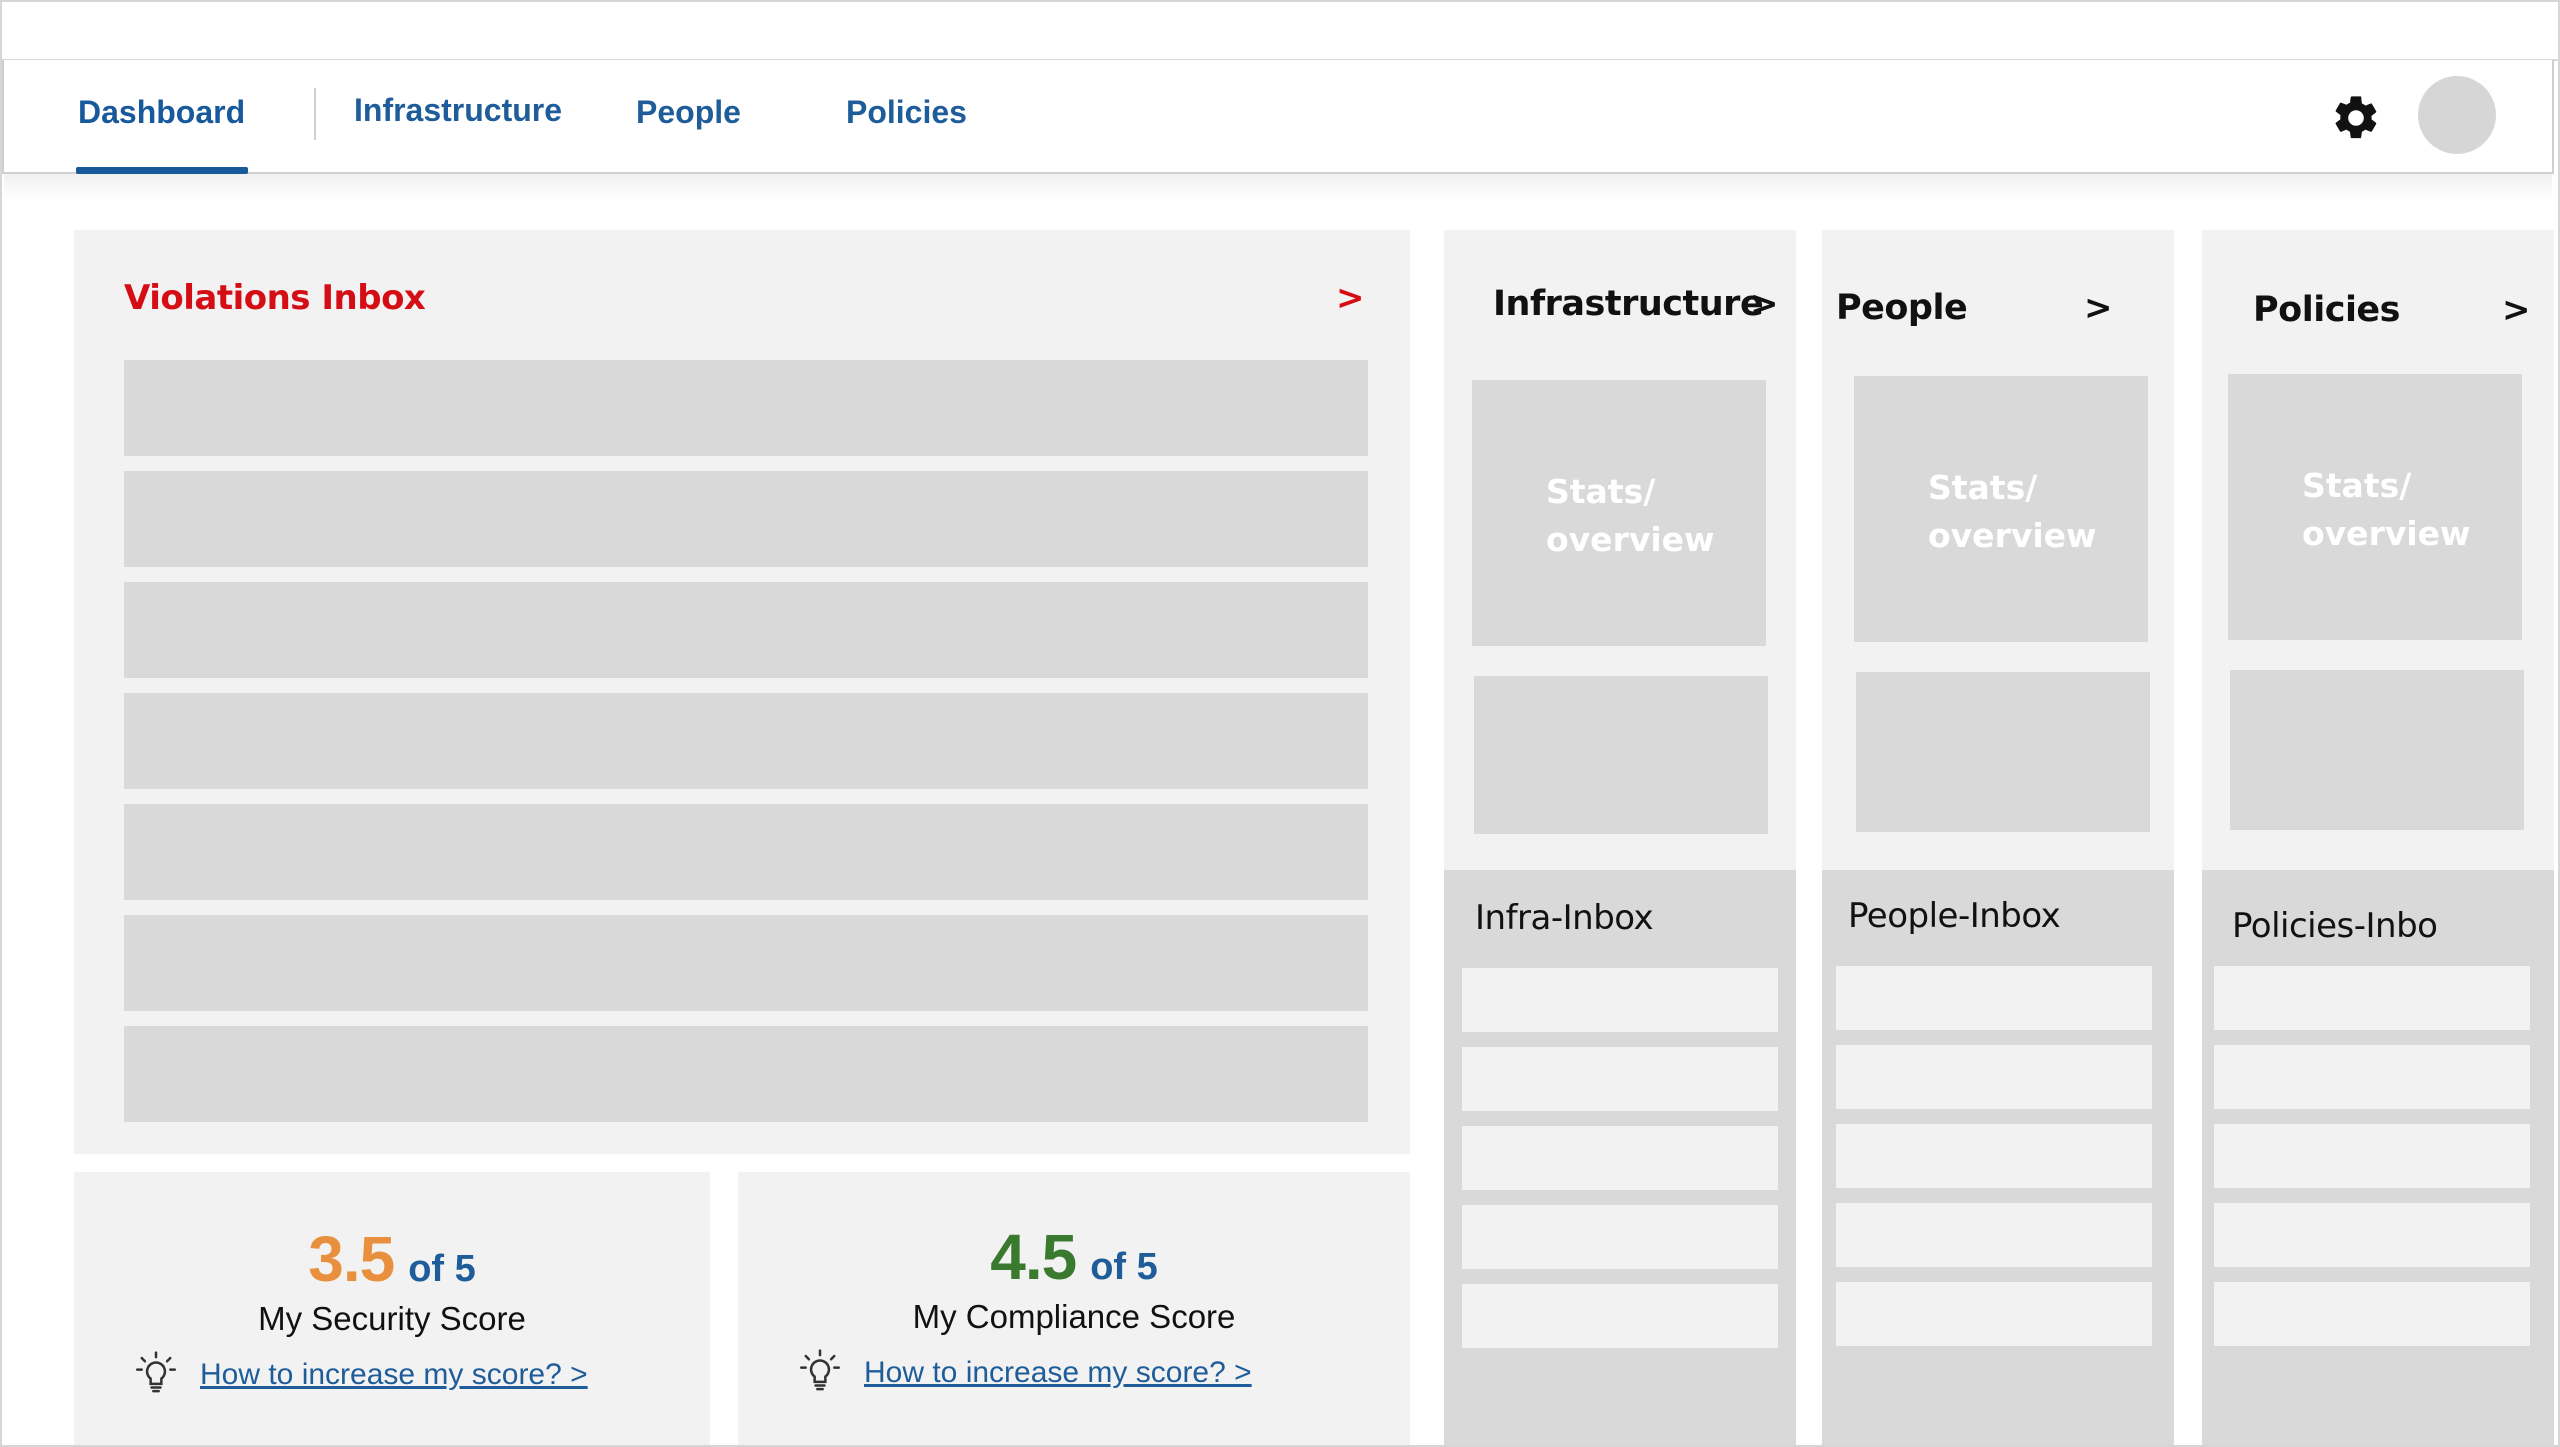 The image size is (2560, 1447). Describe the element at coordinates (1621, 755) in the screenshot. I see `infrastructure-secondary-widget` at that location.